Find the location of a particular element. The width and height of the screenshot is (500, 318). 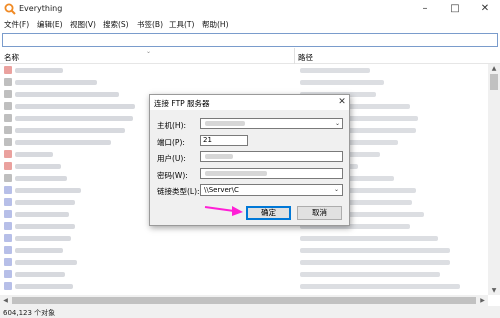

status-bar: 604,123 个对象 is located at coordinates (250, 312).